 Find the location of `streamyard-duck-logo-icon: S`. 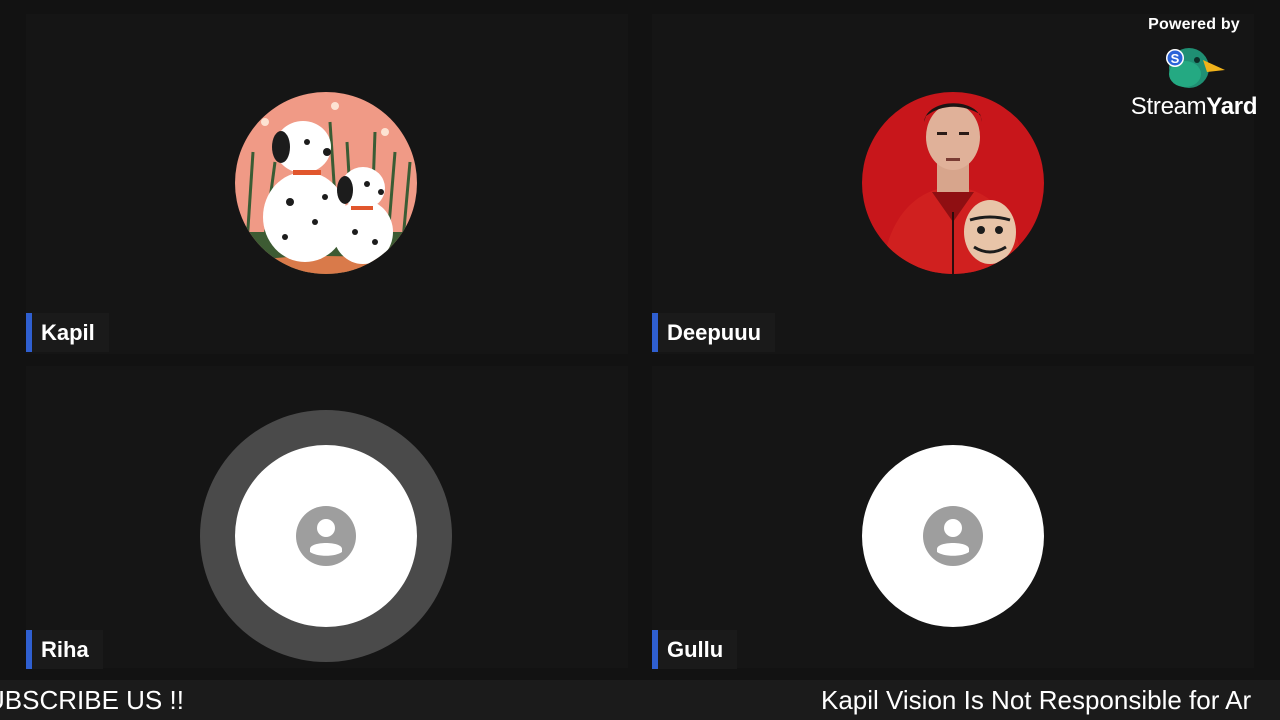

streamyard-duck-logo-icon: S is located at coordinates (1195, 68).